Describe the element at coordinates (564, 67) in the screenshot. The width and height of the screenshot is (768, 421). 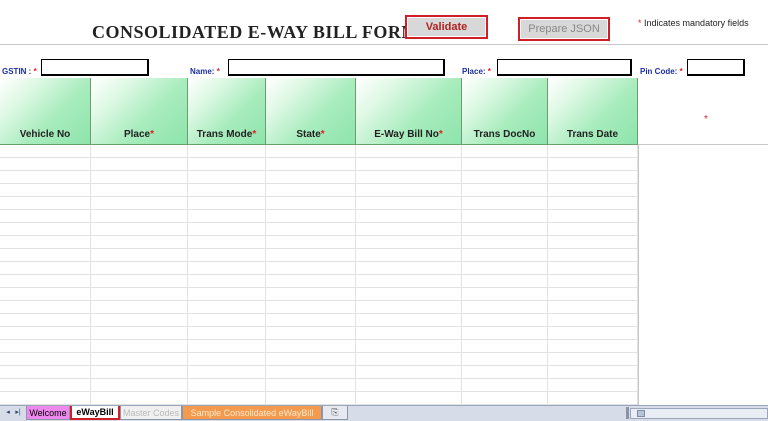
I see `place-input` at that location.